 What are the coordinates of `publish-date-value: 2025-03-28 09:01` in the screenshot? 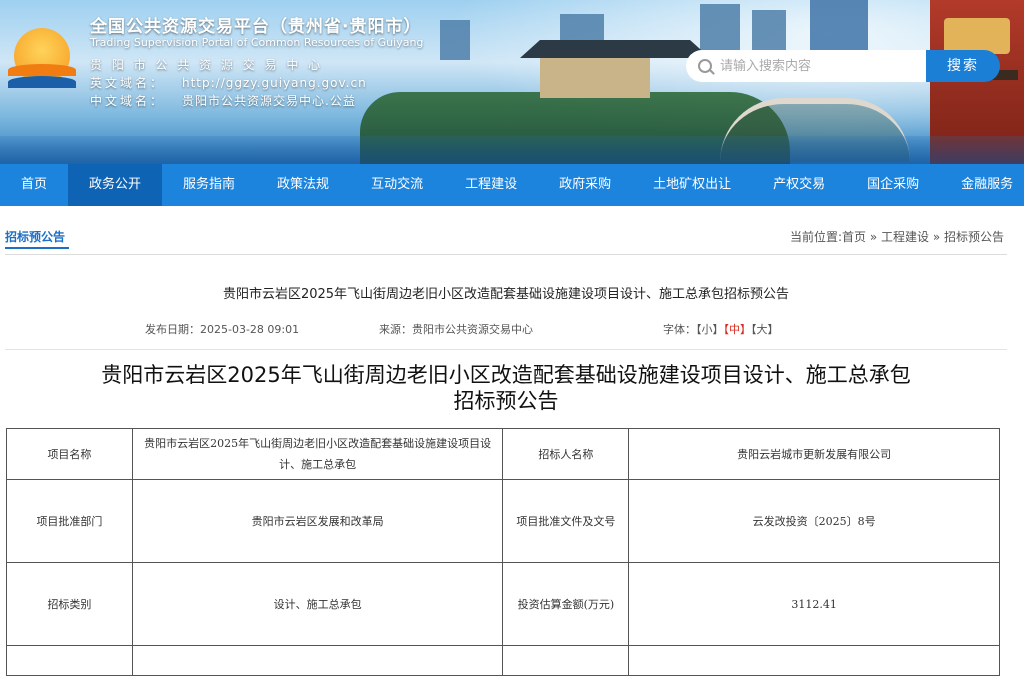 It's located at (250, 329).